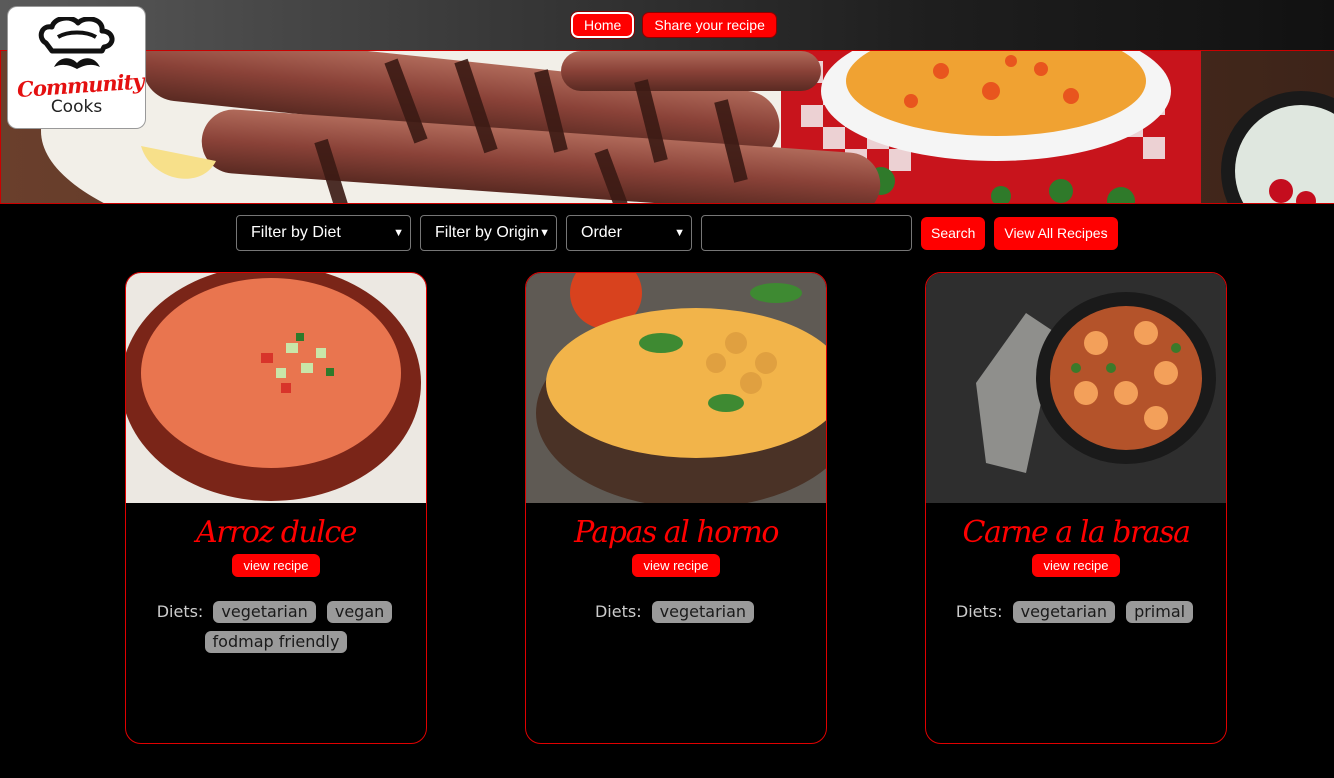 This screenshot has width=1334, height=778. I want to click on origin-filter-select: Filter by Origin ▼, so click(488, 233).